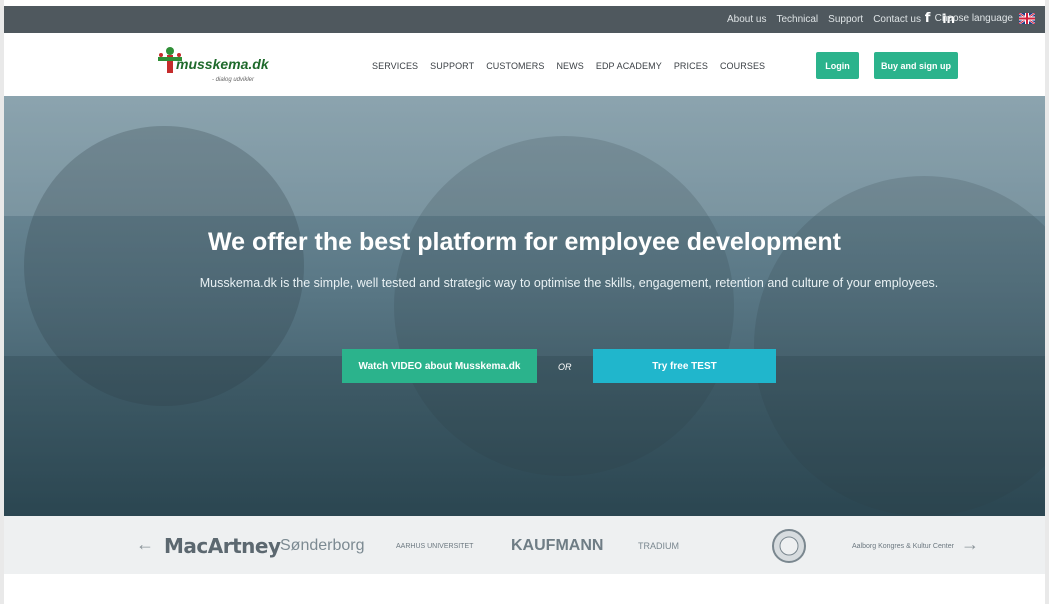 The height and width of the screenshot is (604, 1049). What do you see at coordinates (746, 19) in the screenshot?
I see `about-us-link: About us` at bounding box center [746, 19].